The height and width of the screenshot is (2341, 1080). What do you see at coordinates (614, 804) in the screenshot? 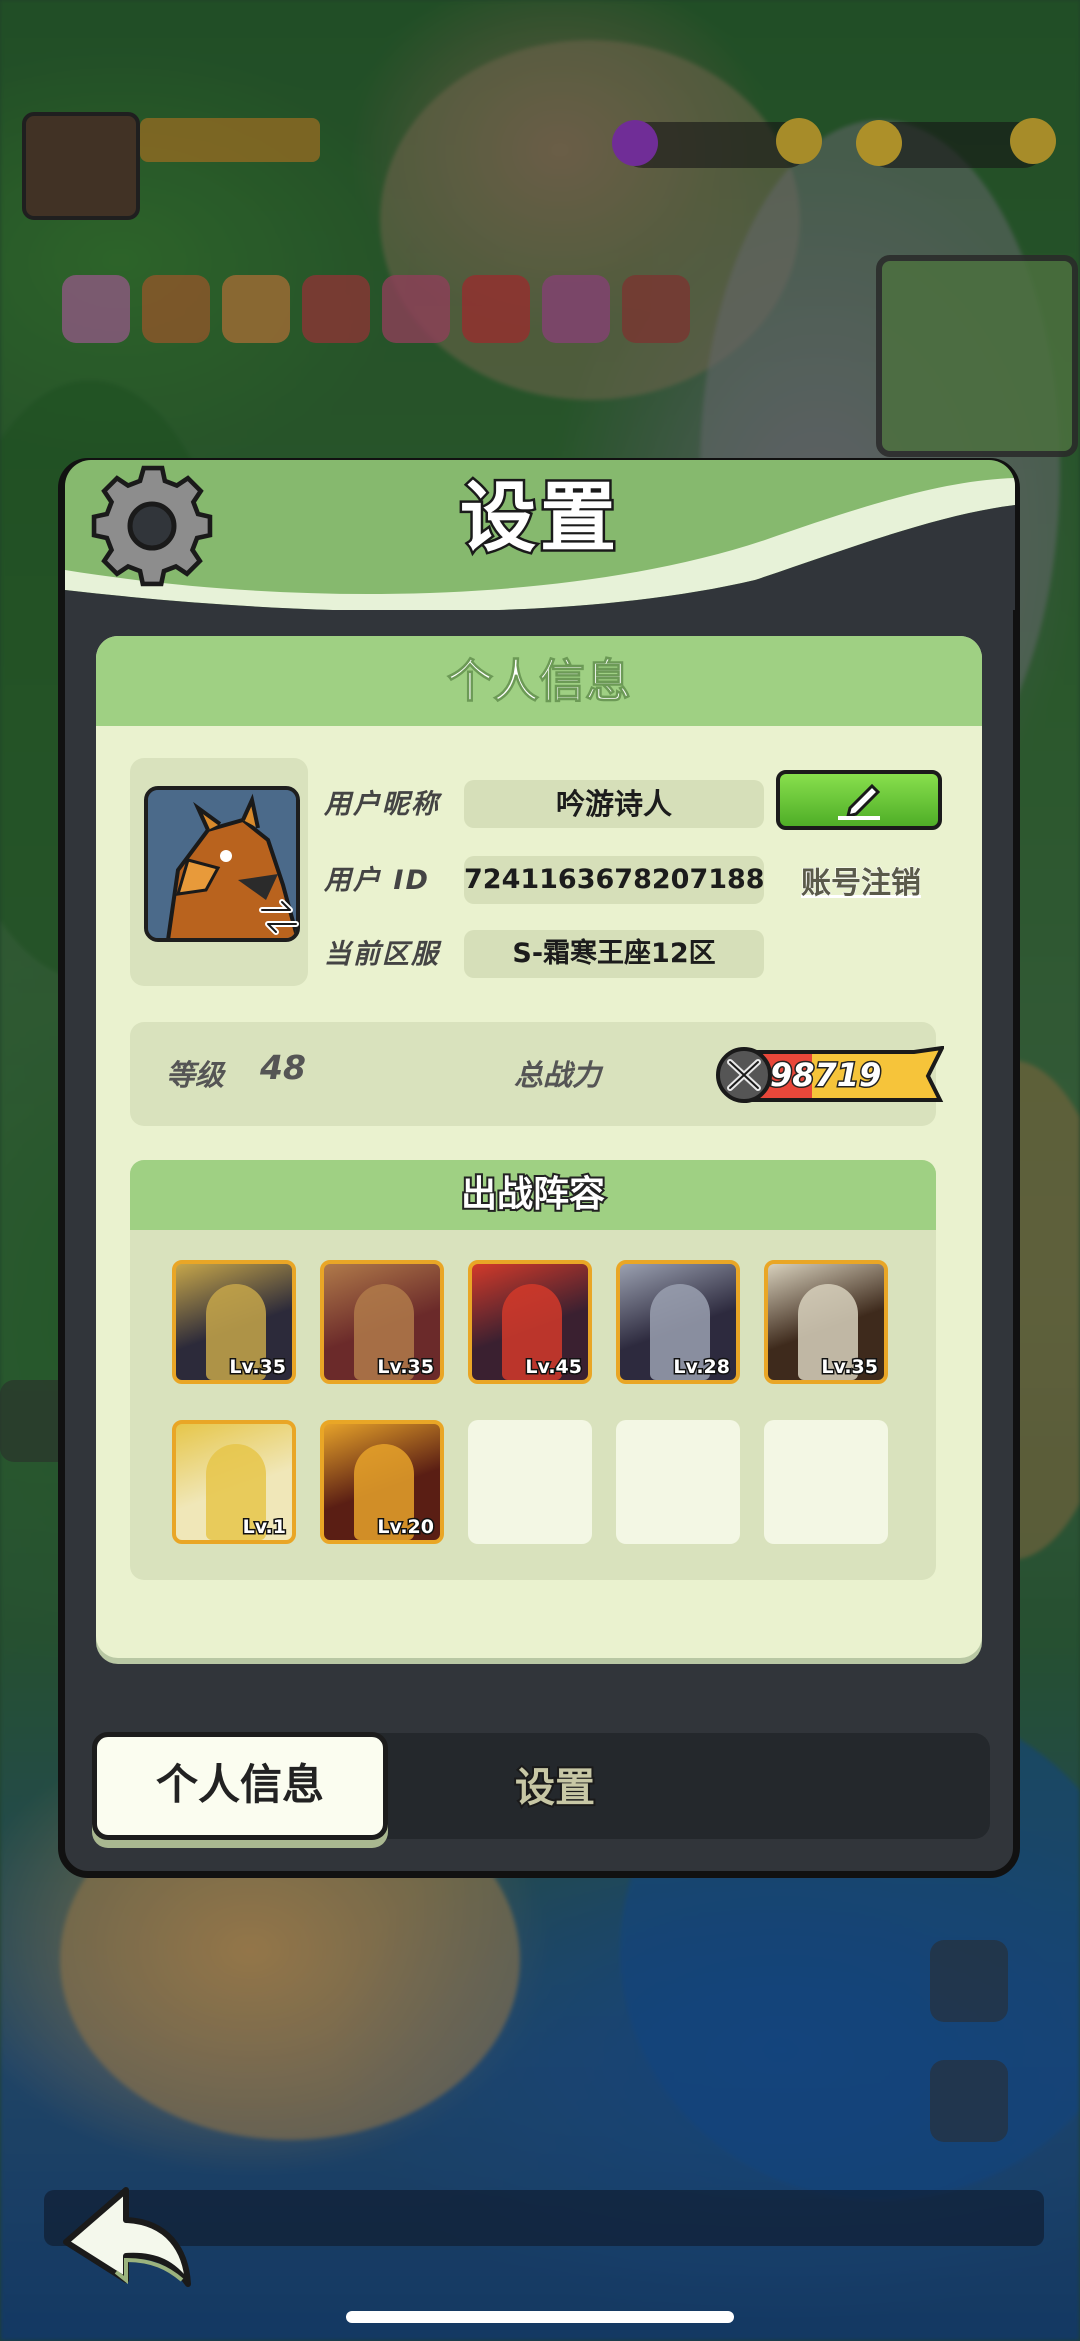
I see `nickname-field: 吟游诗人` at bounding box center [614, 804].